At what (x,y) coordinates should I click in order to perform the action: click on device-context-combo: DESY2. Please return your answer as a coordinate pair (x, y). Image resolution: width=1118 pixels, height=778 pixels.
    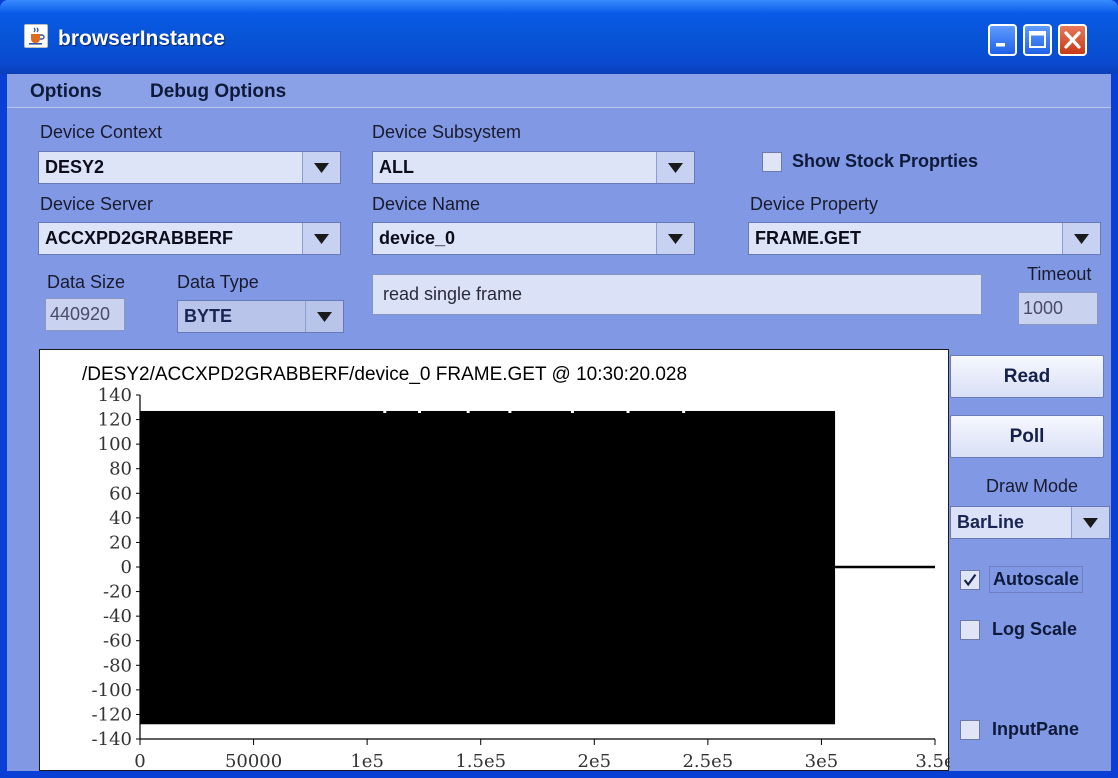
    Looking at the image, I should click on (189, 167).